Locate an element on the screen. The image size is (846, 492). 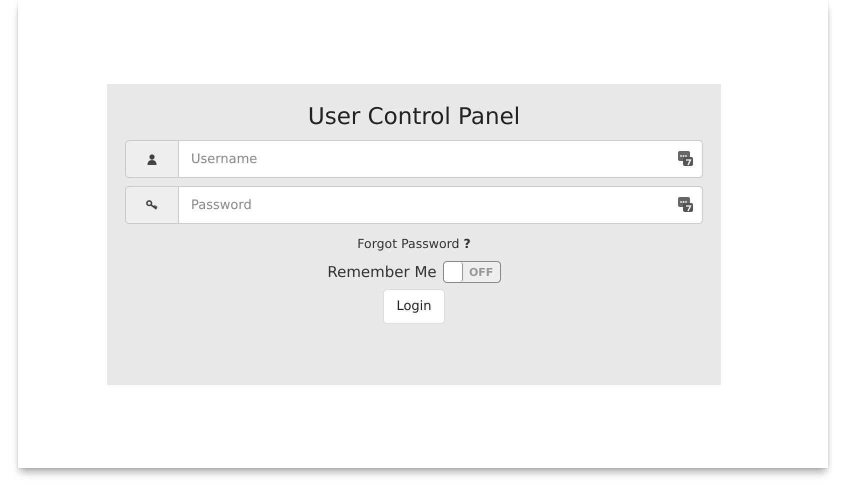
forgot-password-link: Forgot Password ? is located at coordinates (414, 243).